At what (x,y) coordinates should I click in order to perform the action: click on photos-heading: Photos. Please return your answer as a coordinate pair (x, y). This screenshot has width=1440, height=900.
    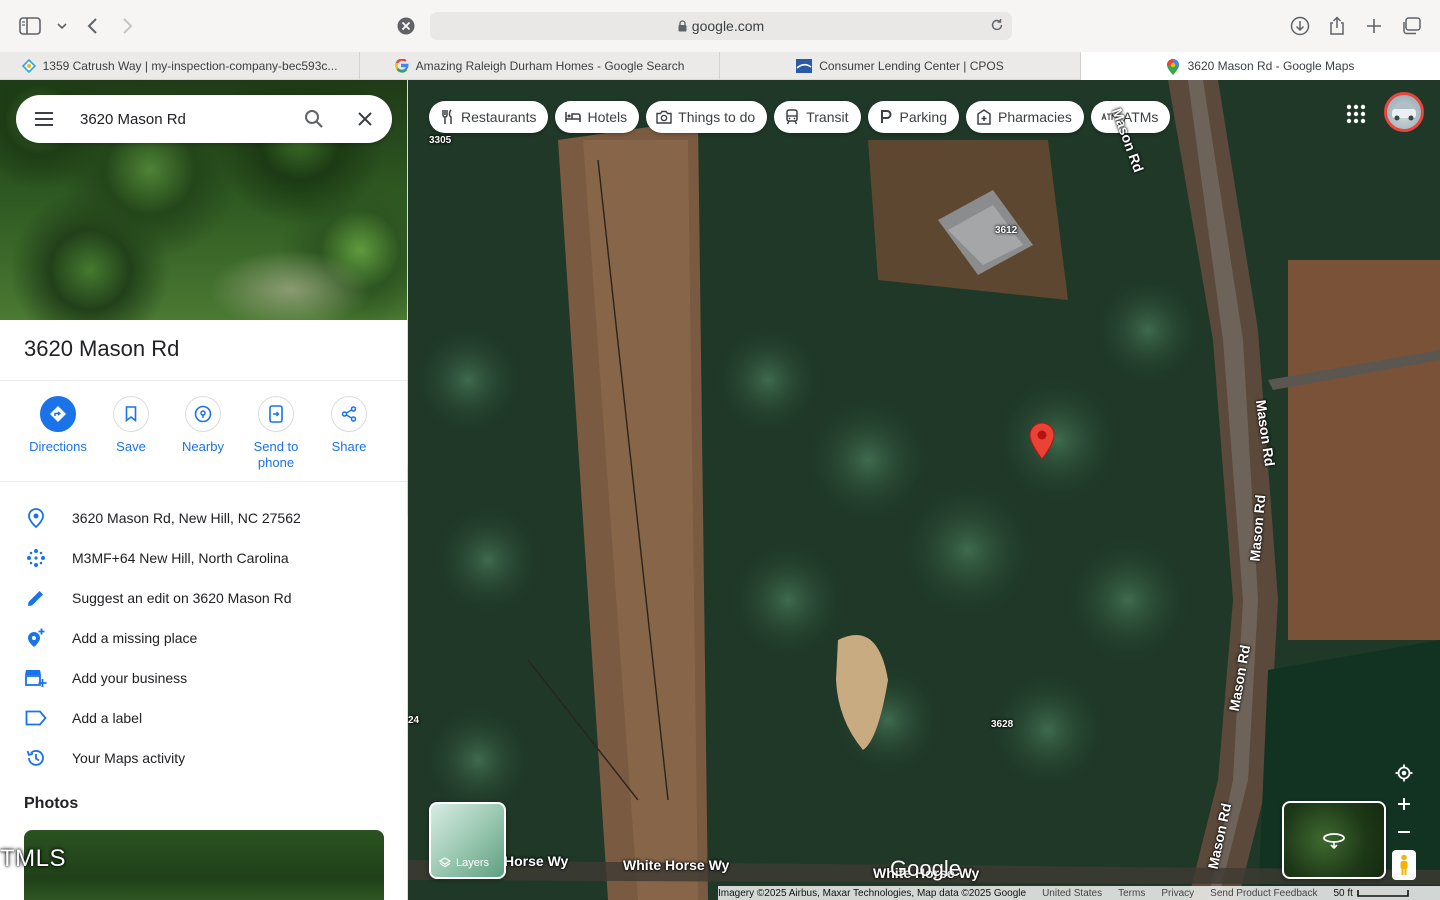
    Looking at the image, I should click on (51, 803).